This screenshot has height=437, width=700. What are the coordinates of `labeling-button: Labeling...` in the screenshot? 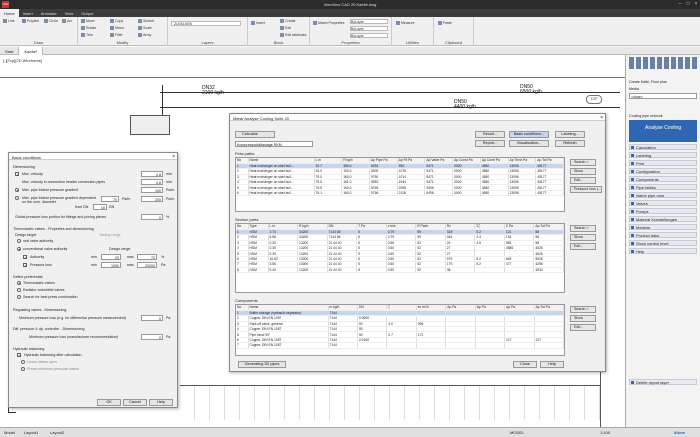 It's located at (570, 134).